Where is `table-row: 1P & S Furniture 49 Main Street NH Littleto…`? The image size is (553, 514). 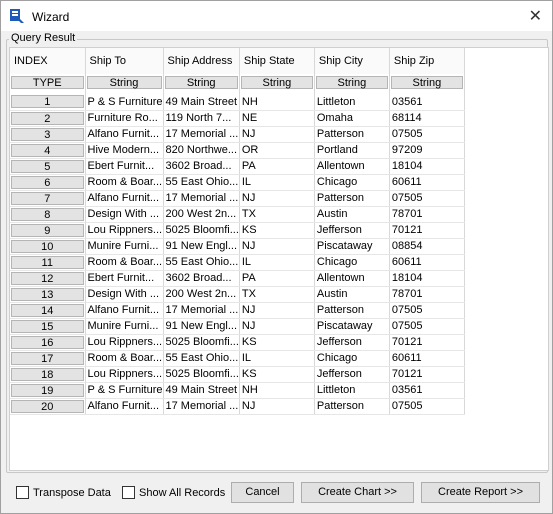
table-row: 1P & S Furniture 49 Main Street NH Littleto… is located at coordinates (237, 102).